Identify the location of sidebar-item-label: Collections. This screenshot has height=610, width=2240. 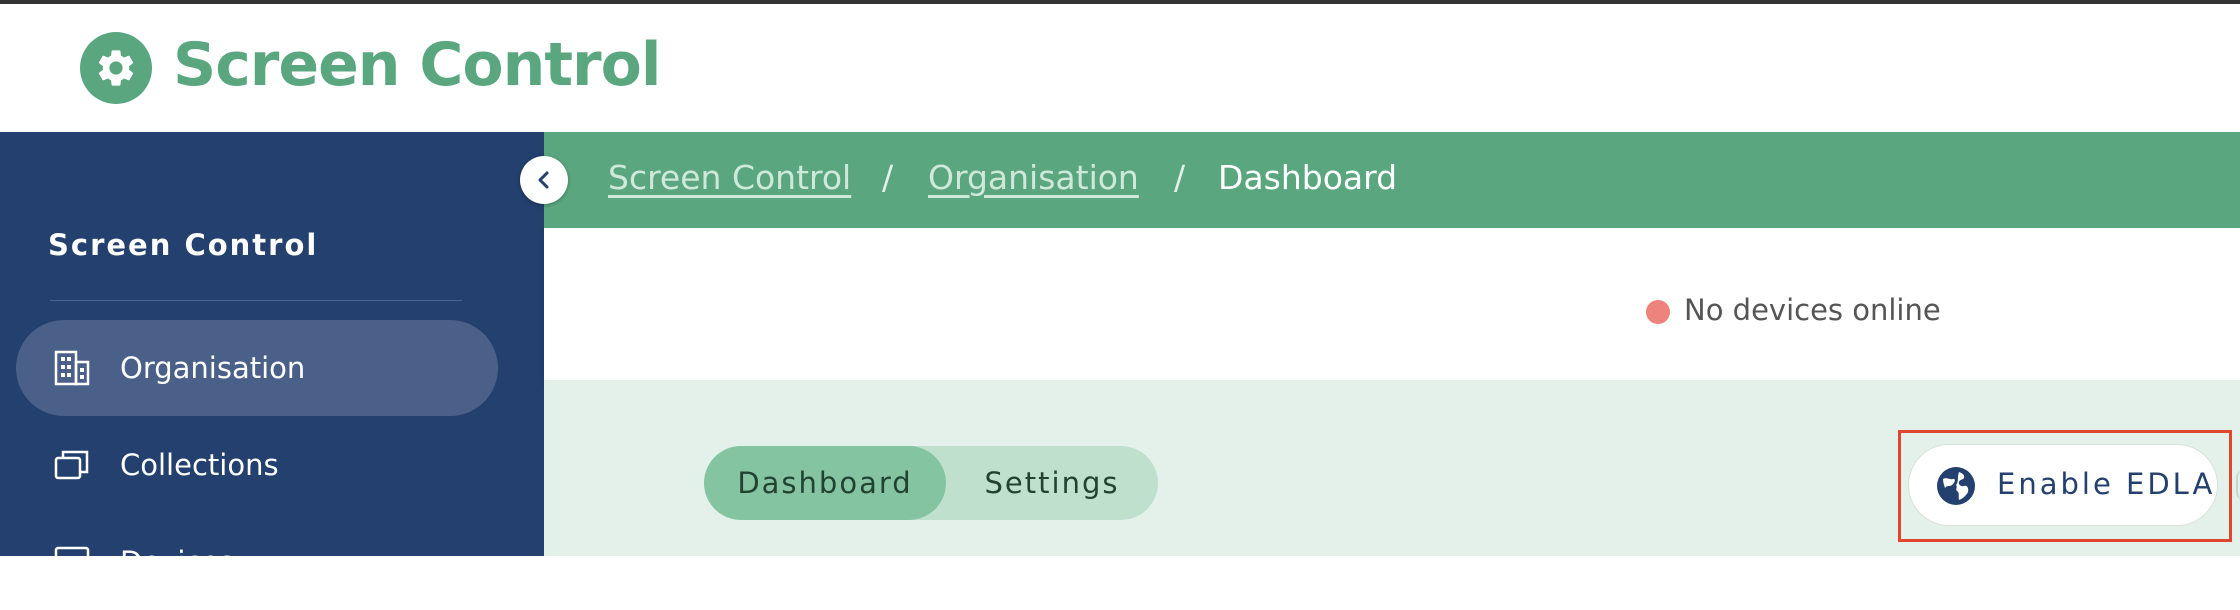
(199, 465).